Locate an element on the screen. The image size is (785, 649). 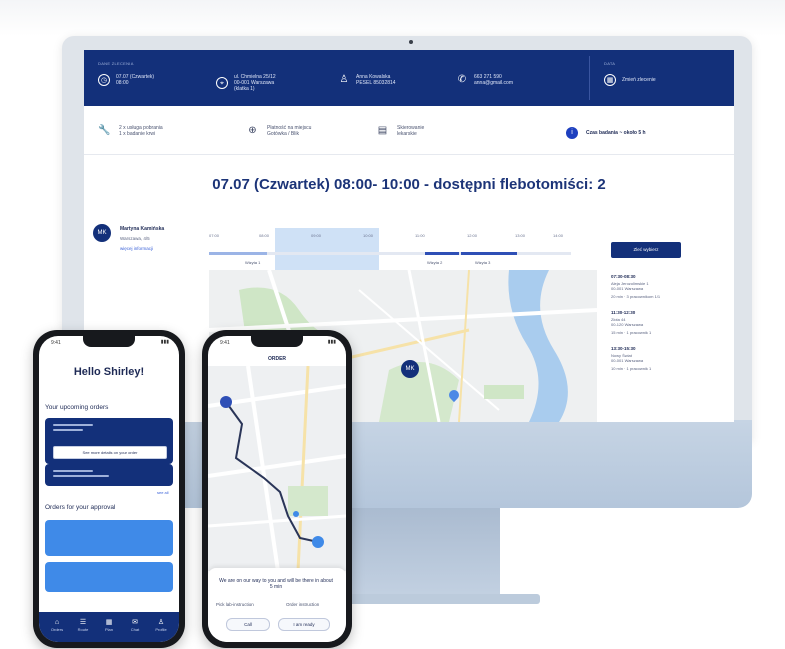
plus-circle-icon: ⊕ is located at coordinates (252, 130).